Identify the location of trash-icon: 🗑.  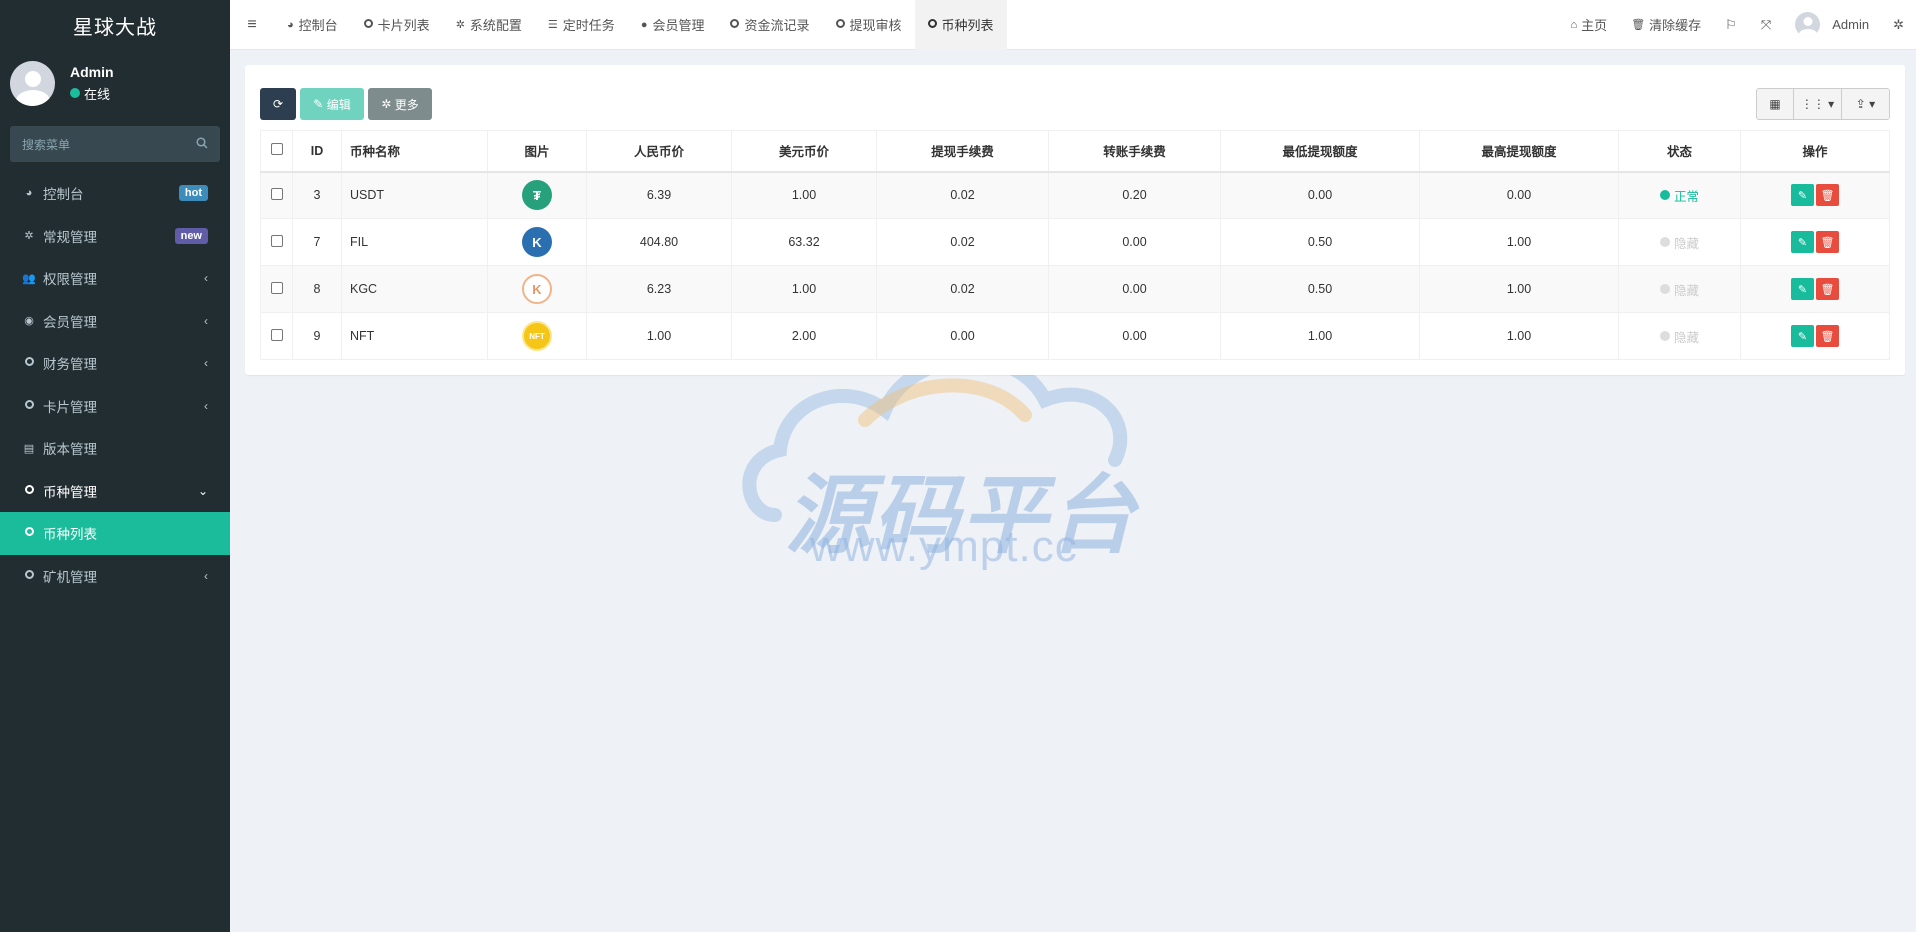
(1638, 25).